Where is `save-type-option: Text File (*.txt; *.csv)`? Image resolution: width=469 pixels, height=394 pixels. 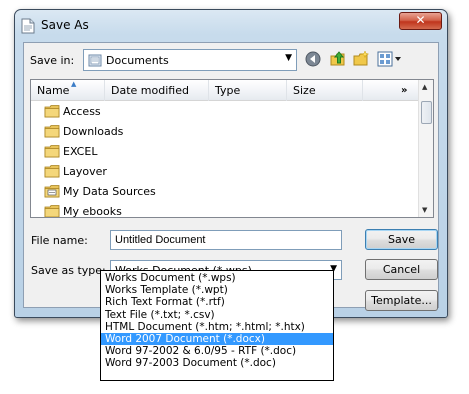 save-type-option: Text File (*.txt; *.csv) is located at coordinates (217, 315).